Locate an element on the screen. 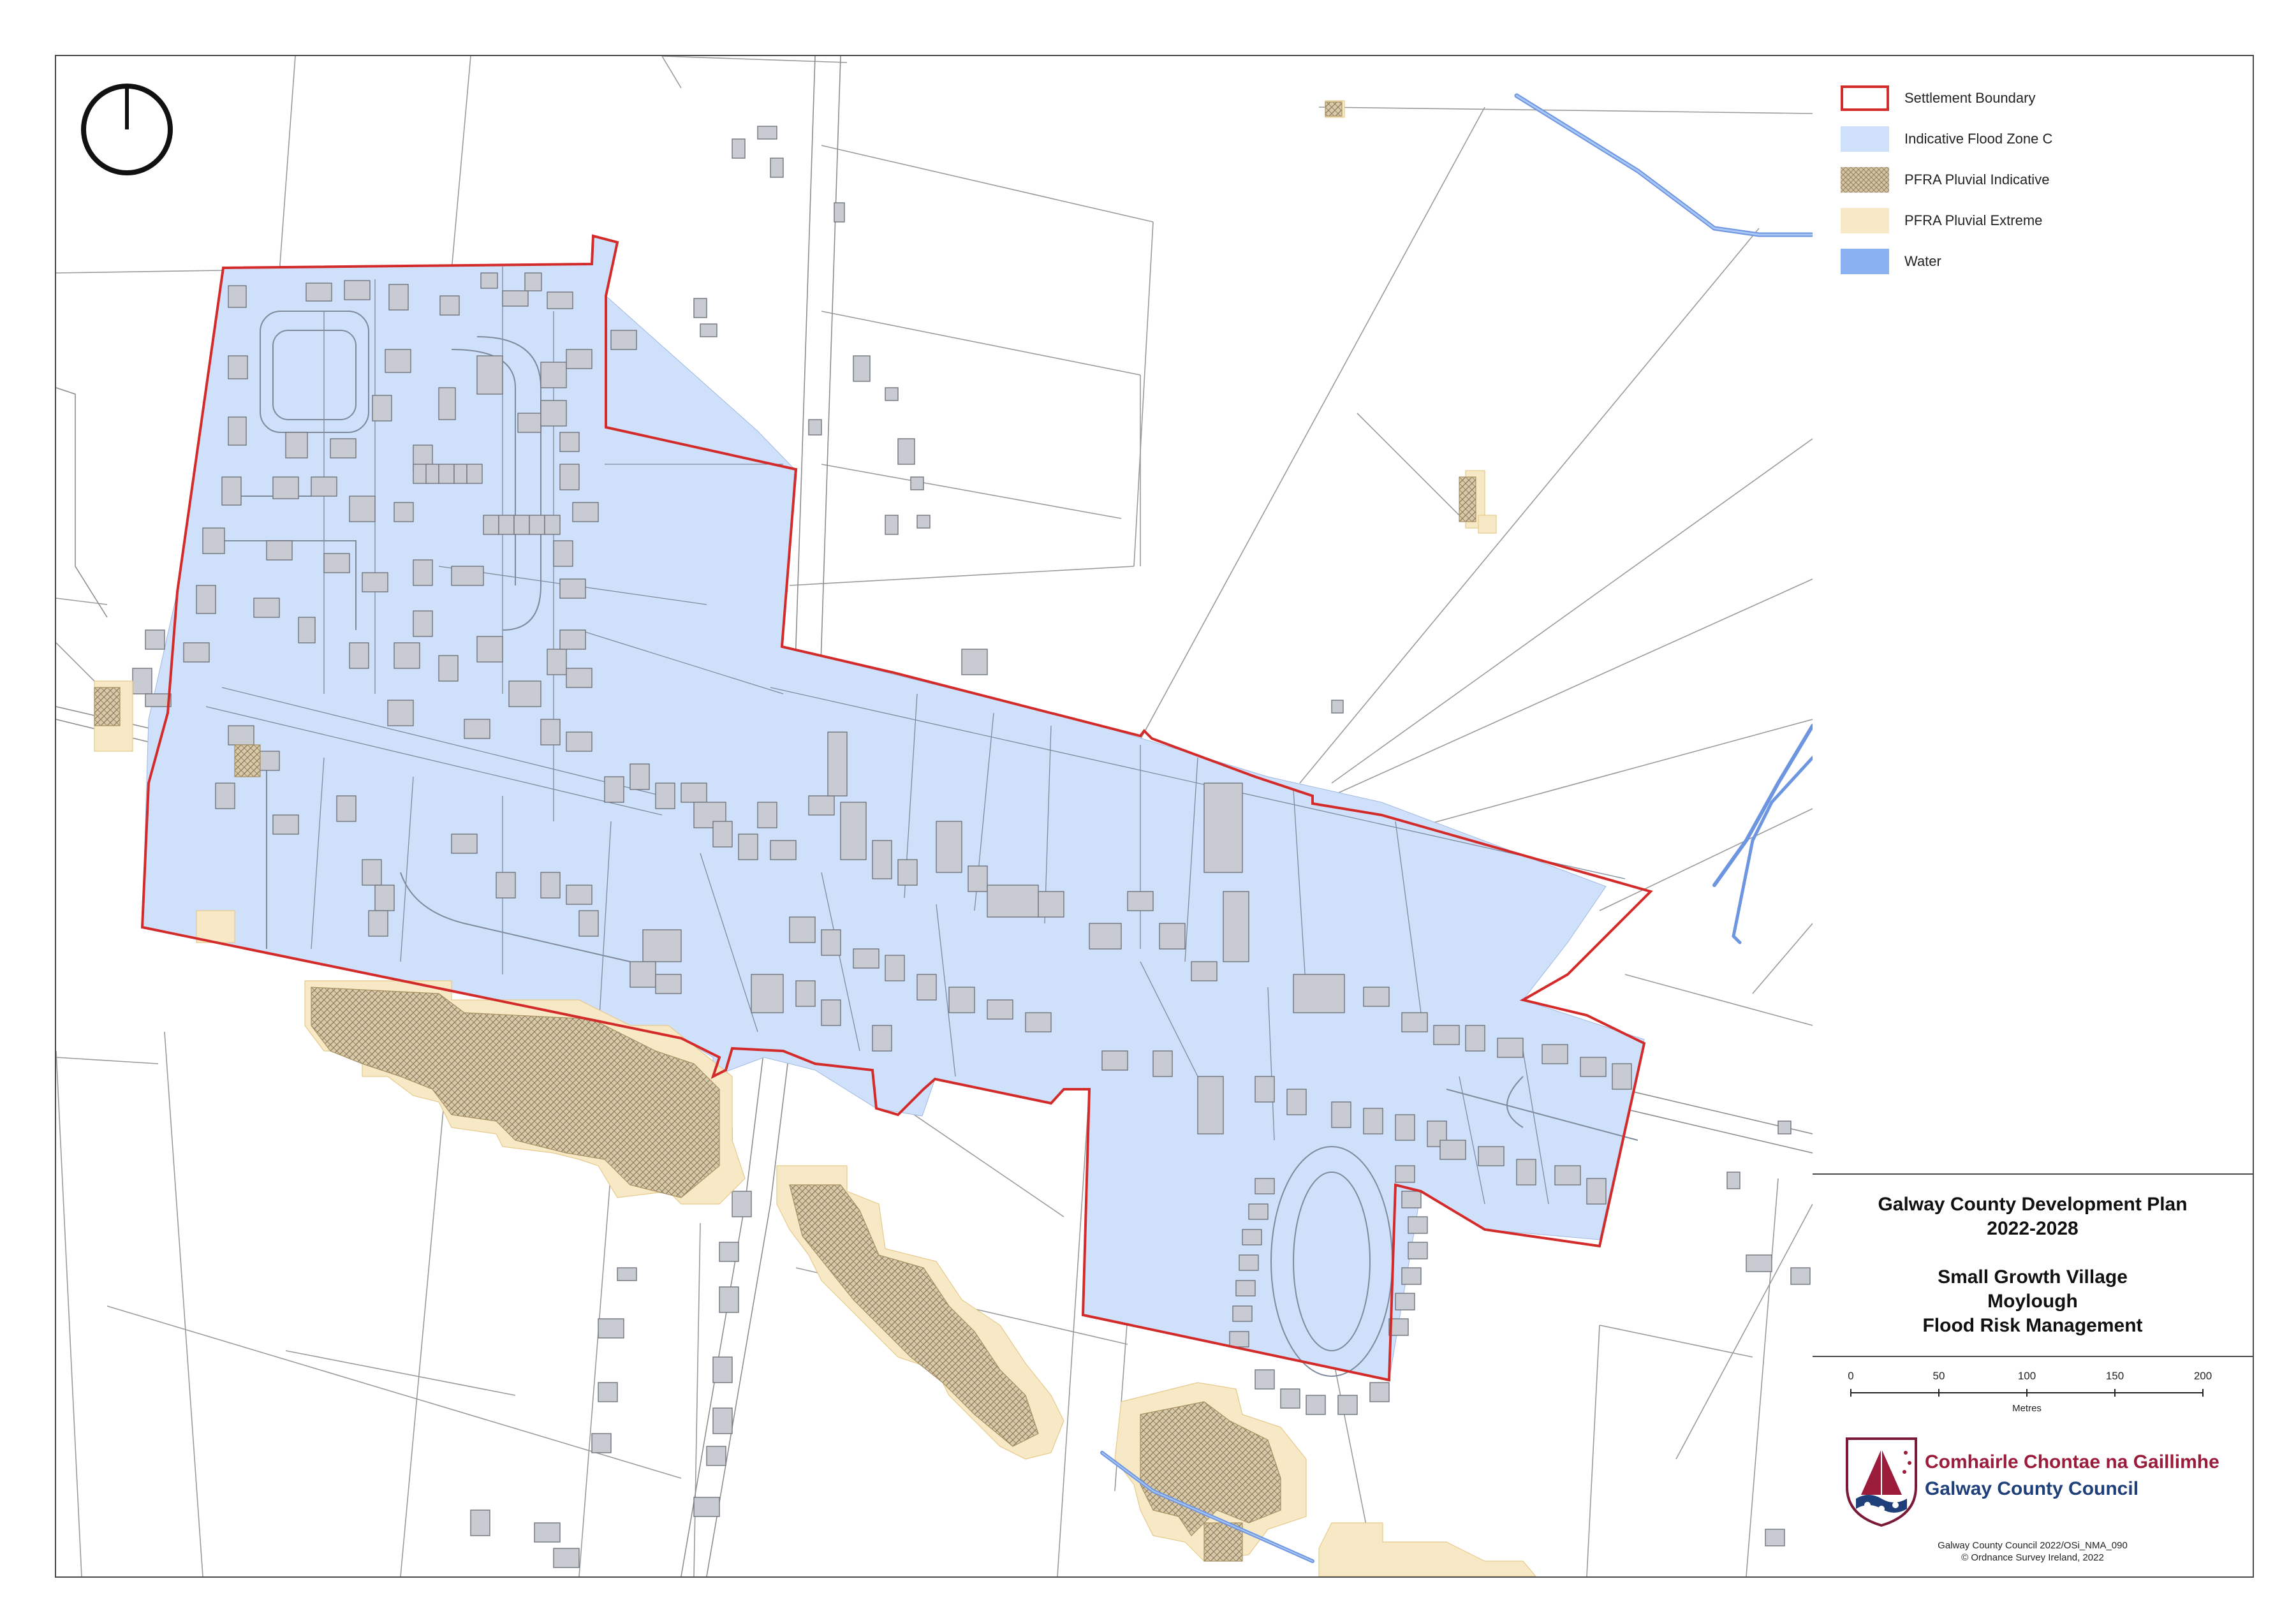  legend-item-flood-zone-c: Indicative Flood Zone C is located at coordinates (1946, 139).